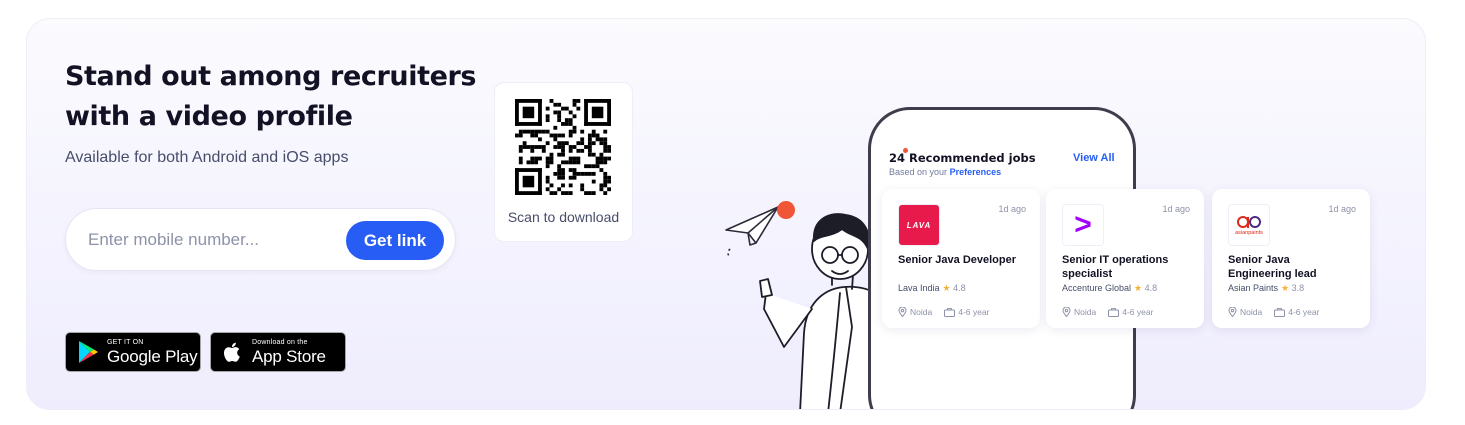 The image size is (1465, 425). What do you see at coordinates (1094, 158) in the screenshot?
I see `view-all-link: View All` at bounding box center [1094, 158].